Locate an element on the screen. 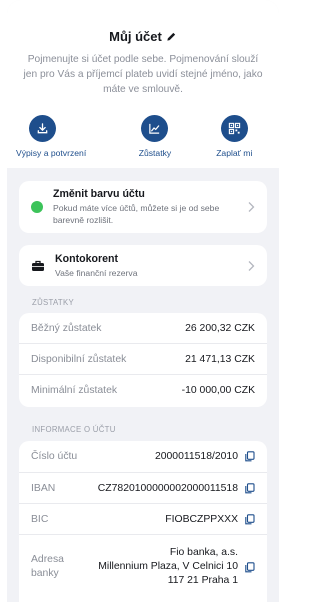  account-number-row: Číslo účtu 2000011518/2010 is located at coordinates (143, 457).